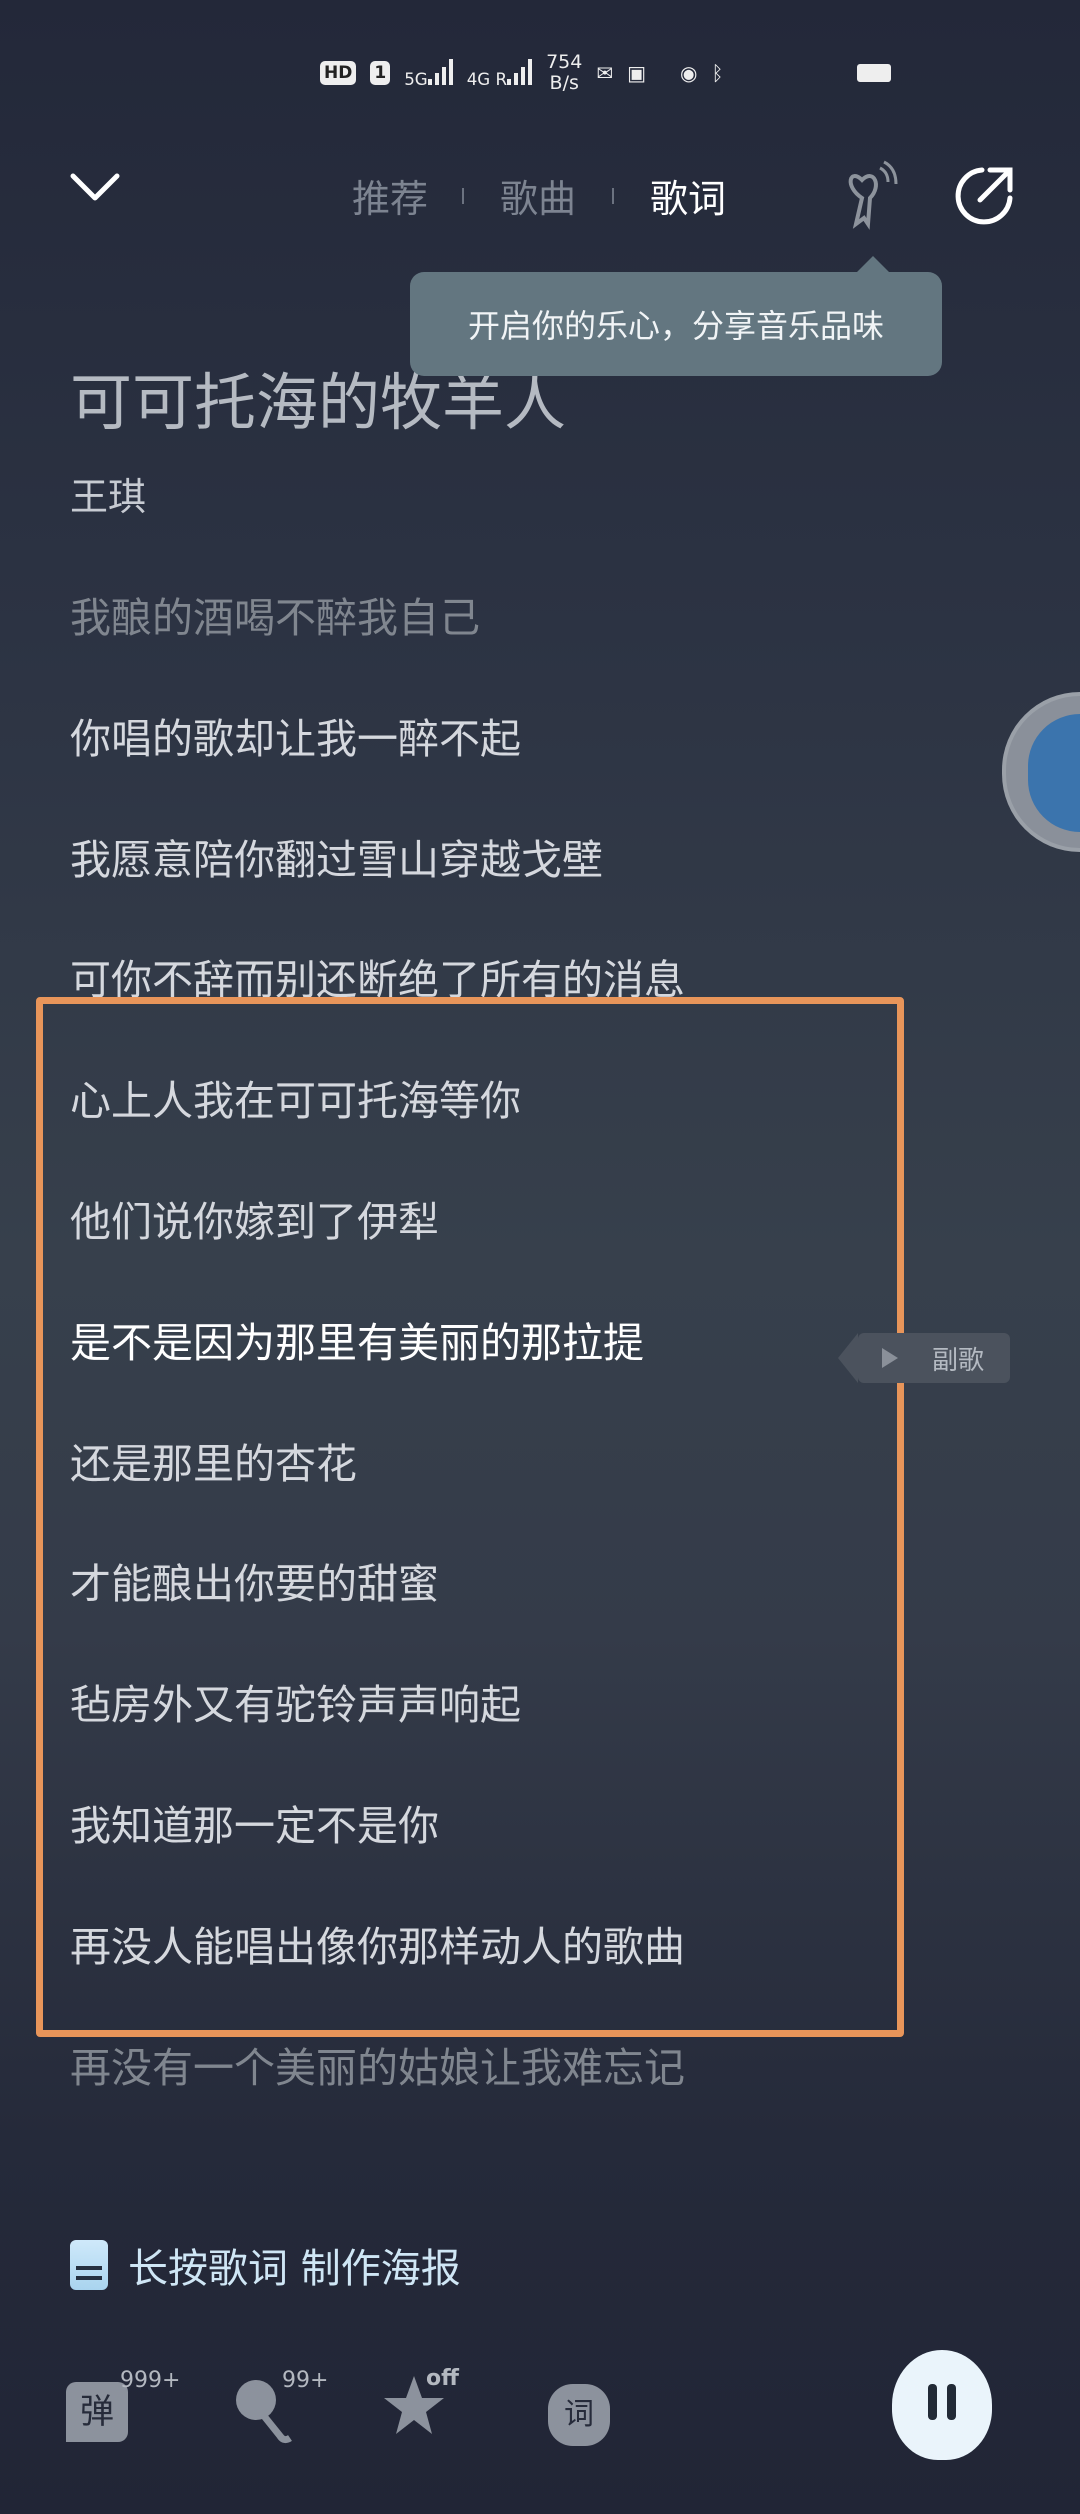  I want to click on album-disk-button, so click(1041, 772).